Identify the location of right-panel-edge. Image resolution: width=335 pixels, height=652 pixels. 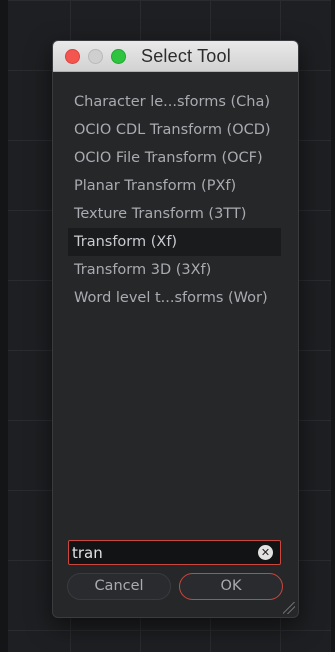
(333, 326).